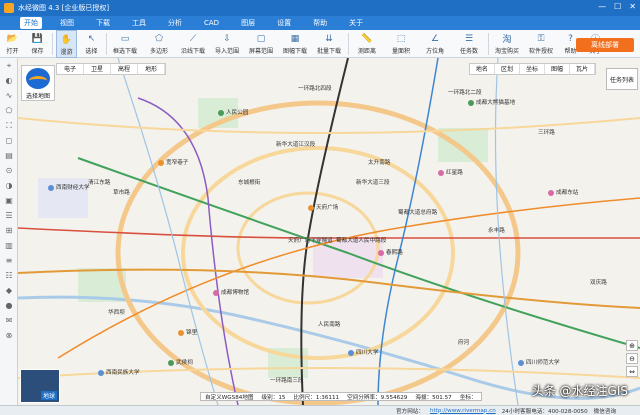  Describe the element at coordinates (248, 23) in the screenshot. I see `menu-item: 图层` at that location.